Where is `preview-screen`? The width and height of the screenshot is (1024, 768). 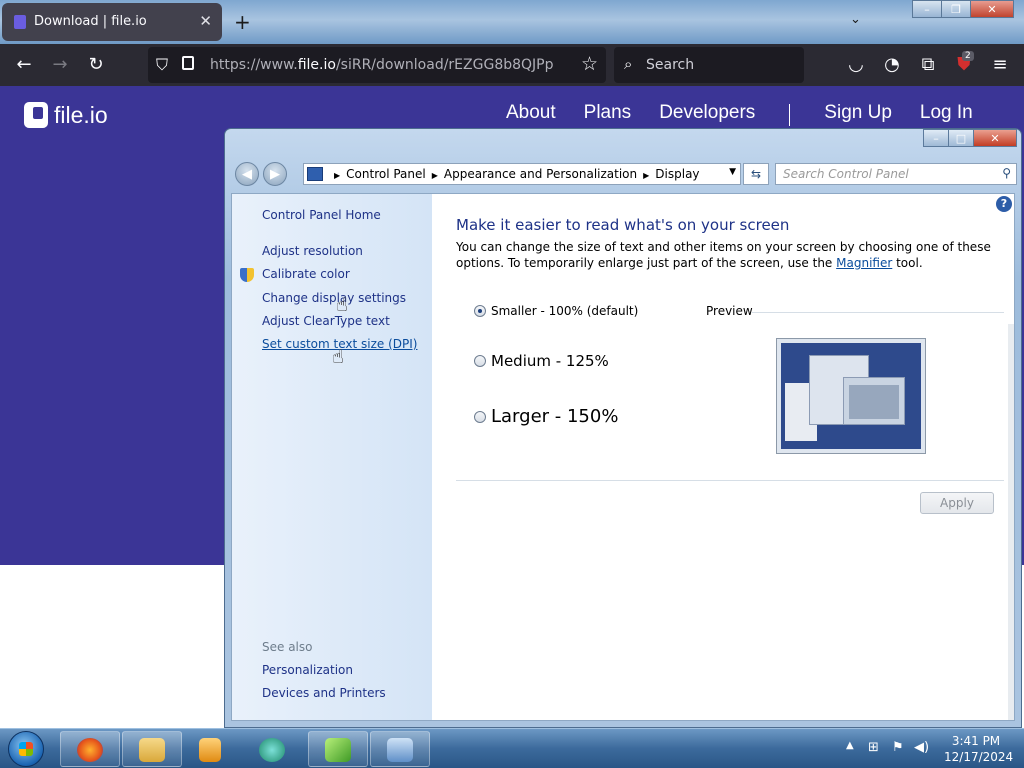 preview-screen is located at coordinates (851, 396).